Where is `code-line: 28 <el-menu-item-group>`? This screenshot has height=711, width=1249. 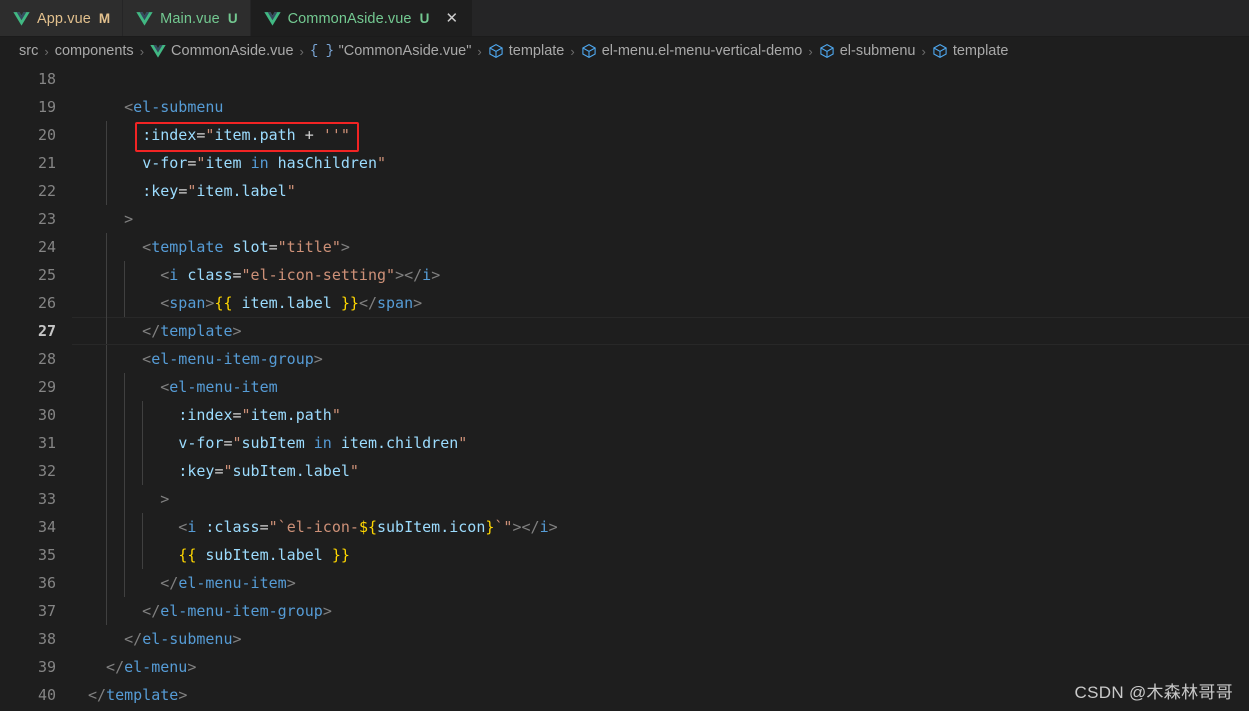 code-line: 28 <el-menu-item-group> is located at coordinates (624, 359).